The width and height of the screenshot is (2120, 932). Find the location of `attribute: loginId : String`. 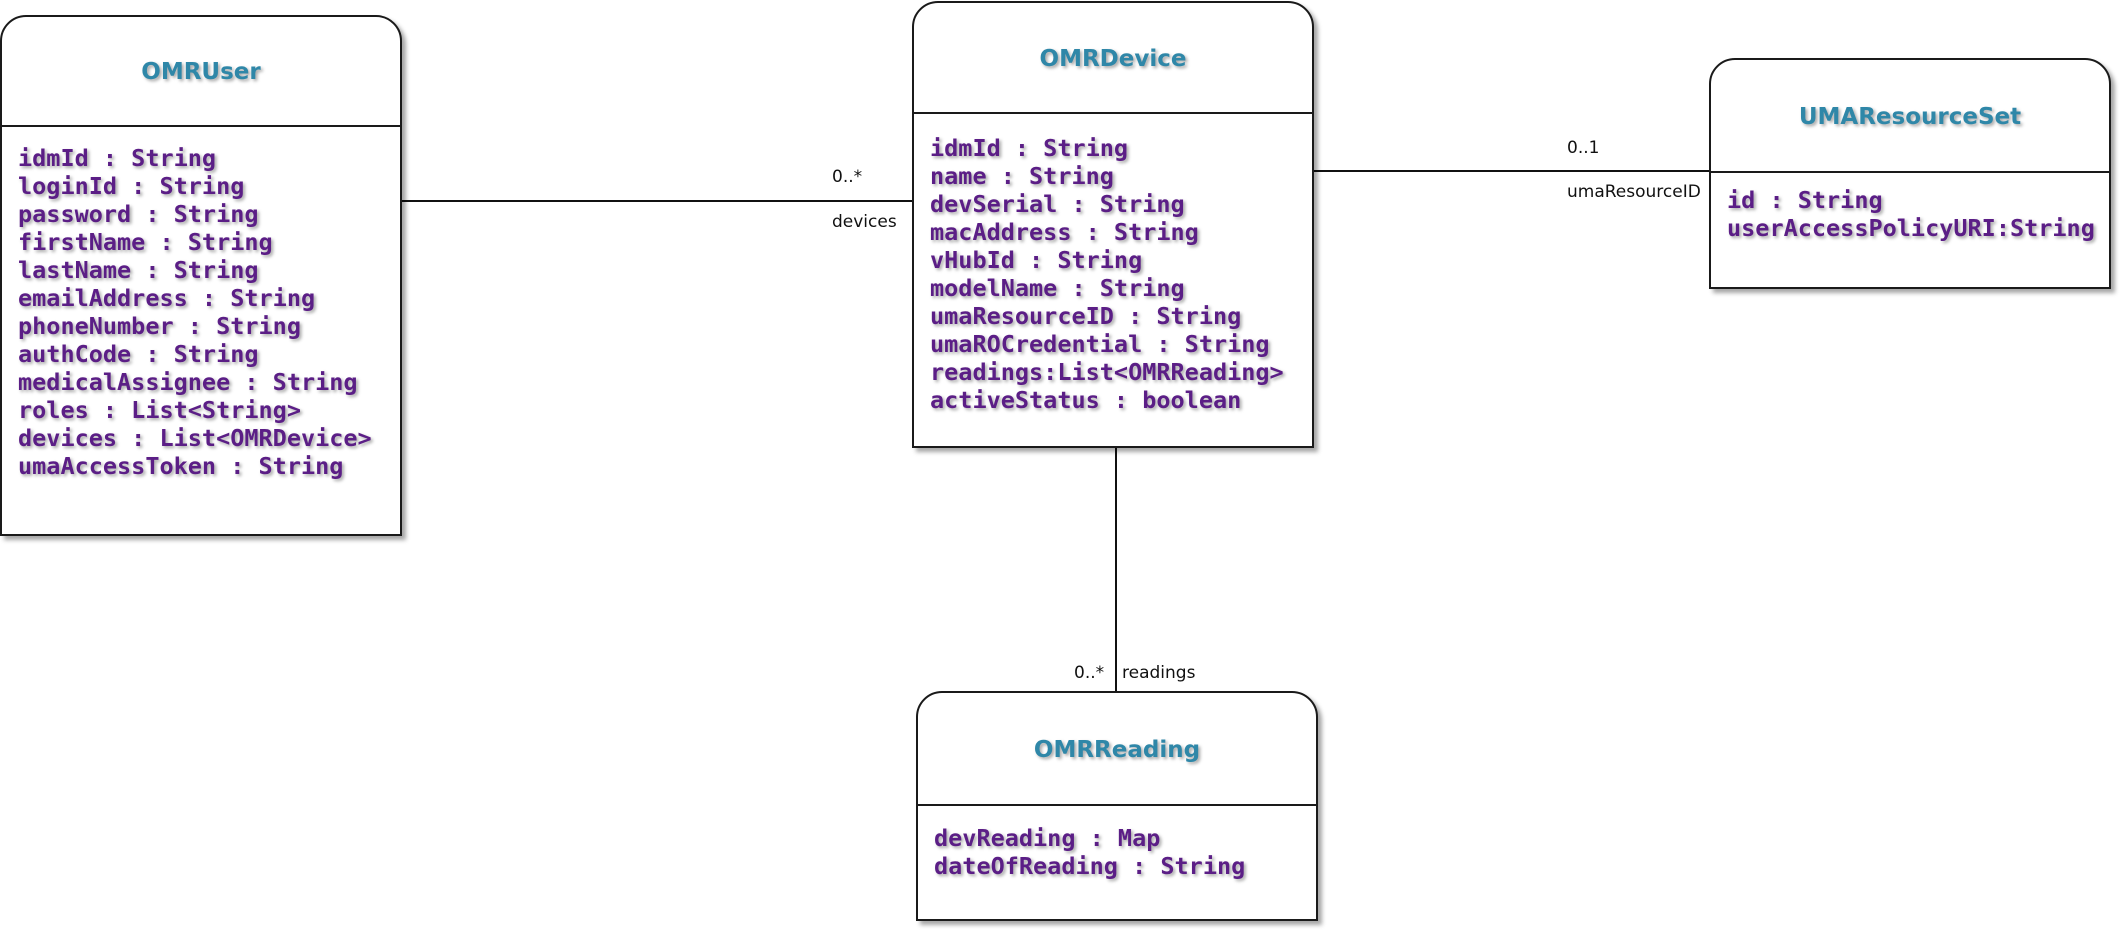

attribute: loginId : String is located at coordinates (131, 186).